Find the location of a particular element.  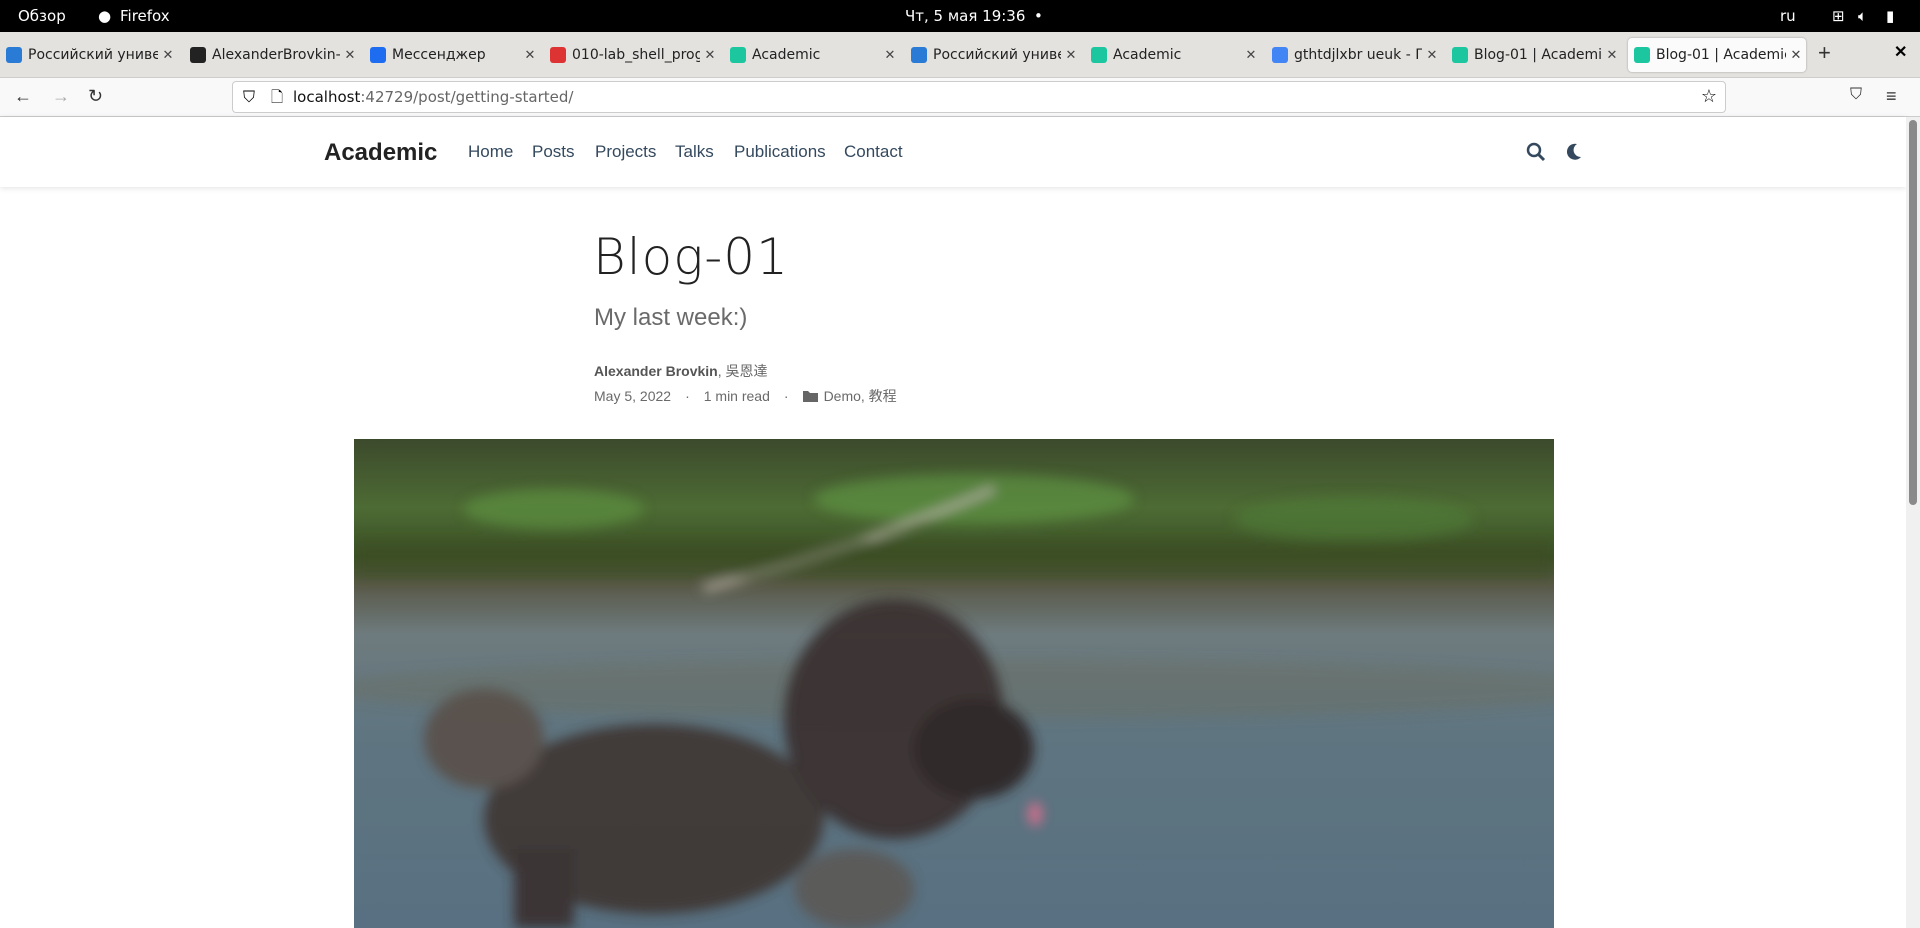

url-path: :42729/post/getting-started/ is located at coordinates (467, 97).